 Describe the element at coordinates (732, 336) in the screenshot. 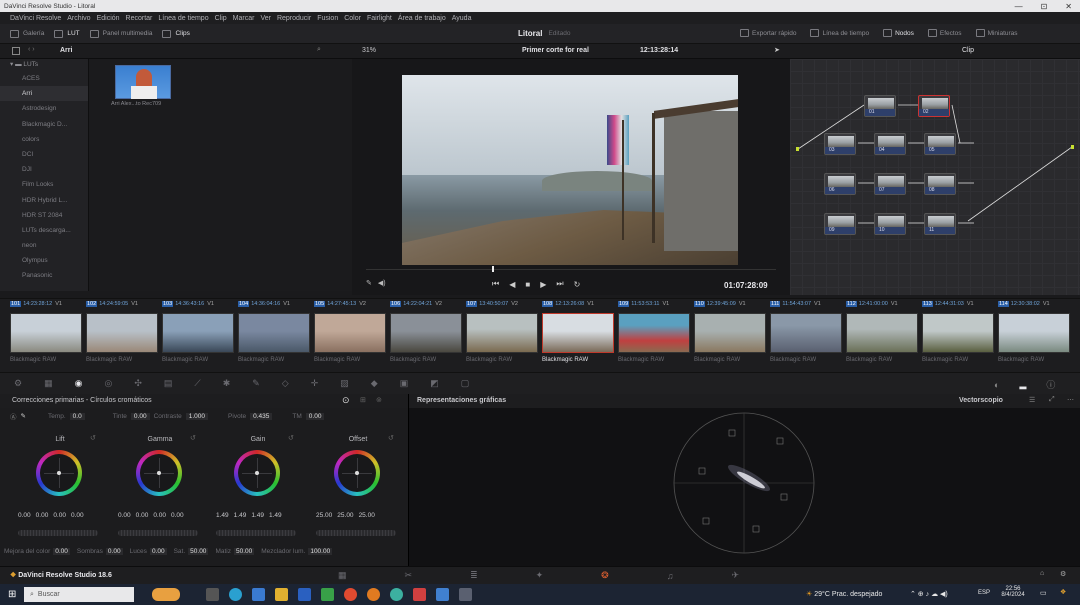

I see `clip-item: 110 12:39:45:09 V1 Blackmagic RAW` at that location.